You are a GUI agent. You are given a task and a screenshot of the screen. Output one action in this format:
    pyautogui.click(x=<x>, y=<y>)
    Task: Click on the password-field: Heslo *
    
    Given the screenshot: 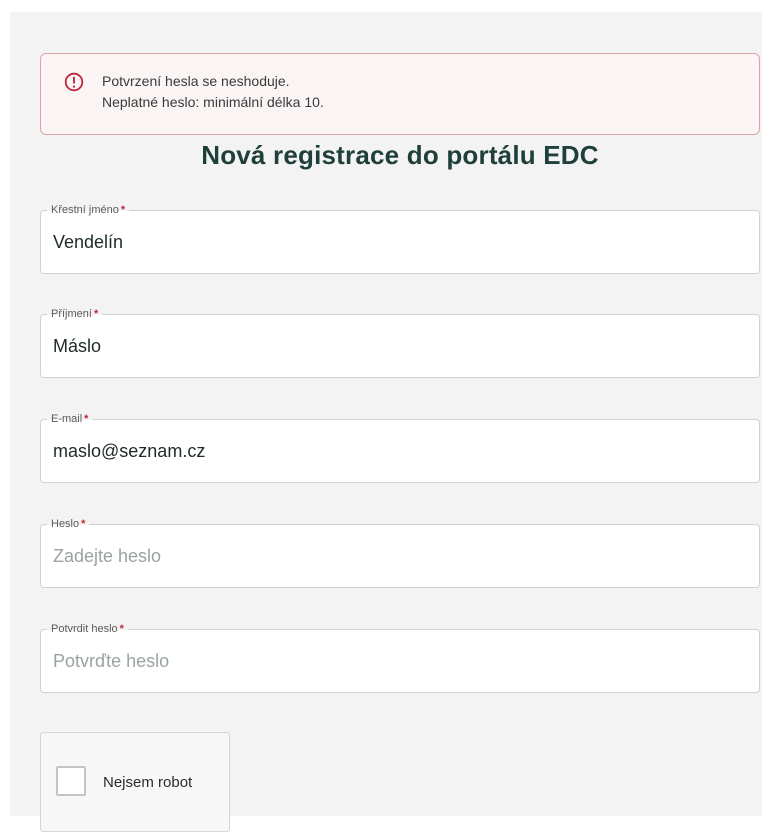 What is the action you would take?
    pyautogui.click(x=400, y=552)
    